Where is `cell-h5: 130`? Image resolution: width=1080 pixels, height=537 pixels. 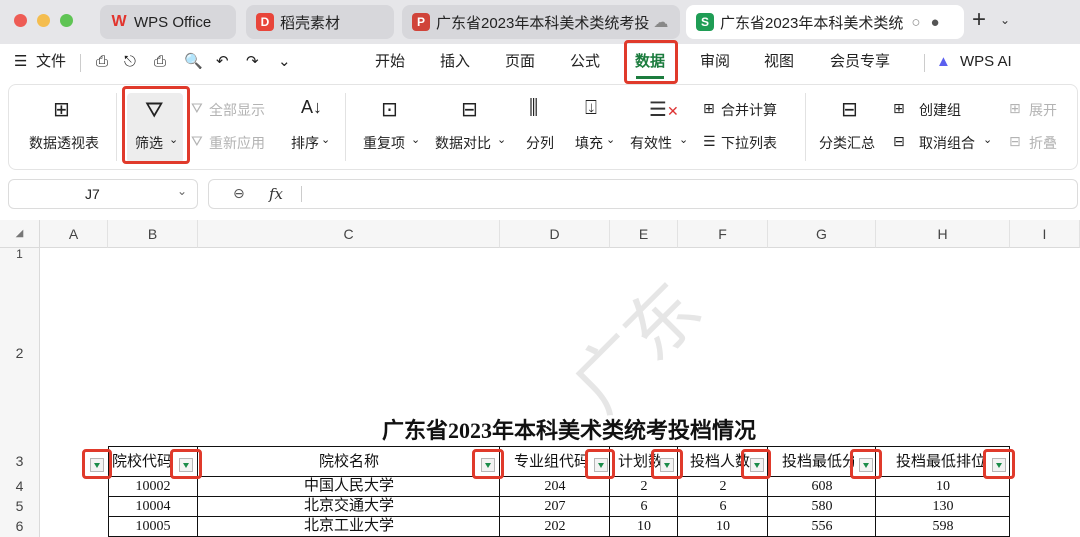 cell-h5: 130 is located at coordinates (943, 506).